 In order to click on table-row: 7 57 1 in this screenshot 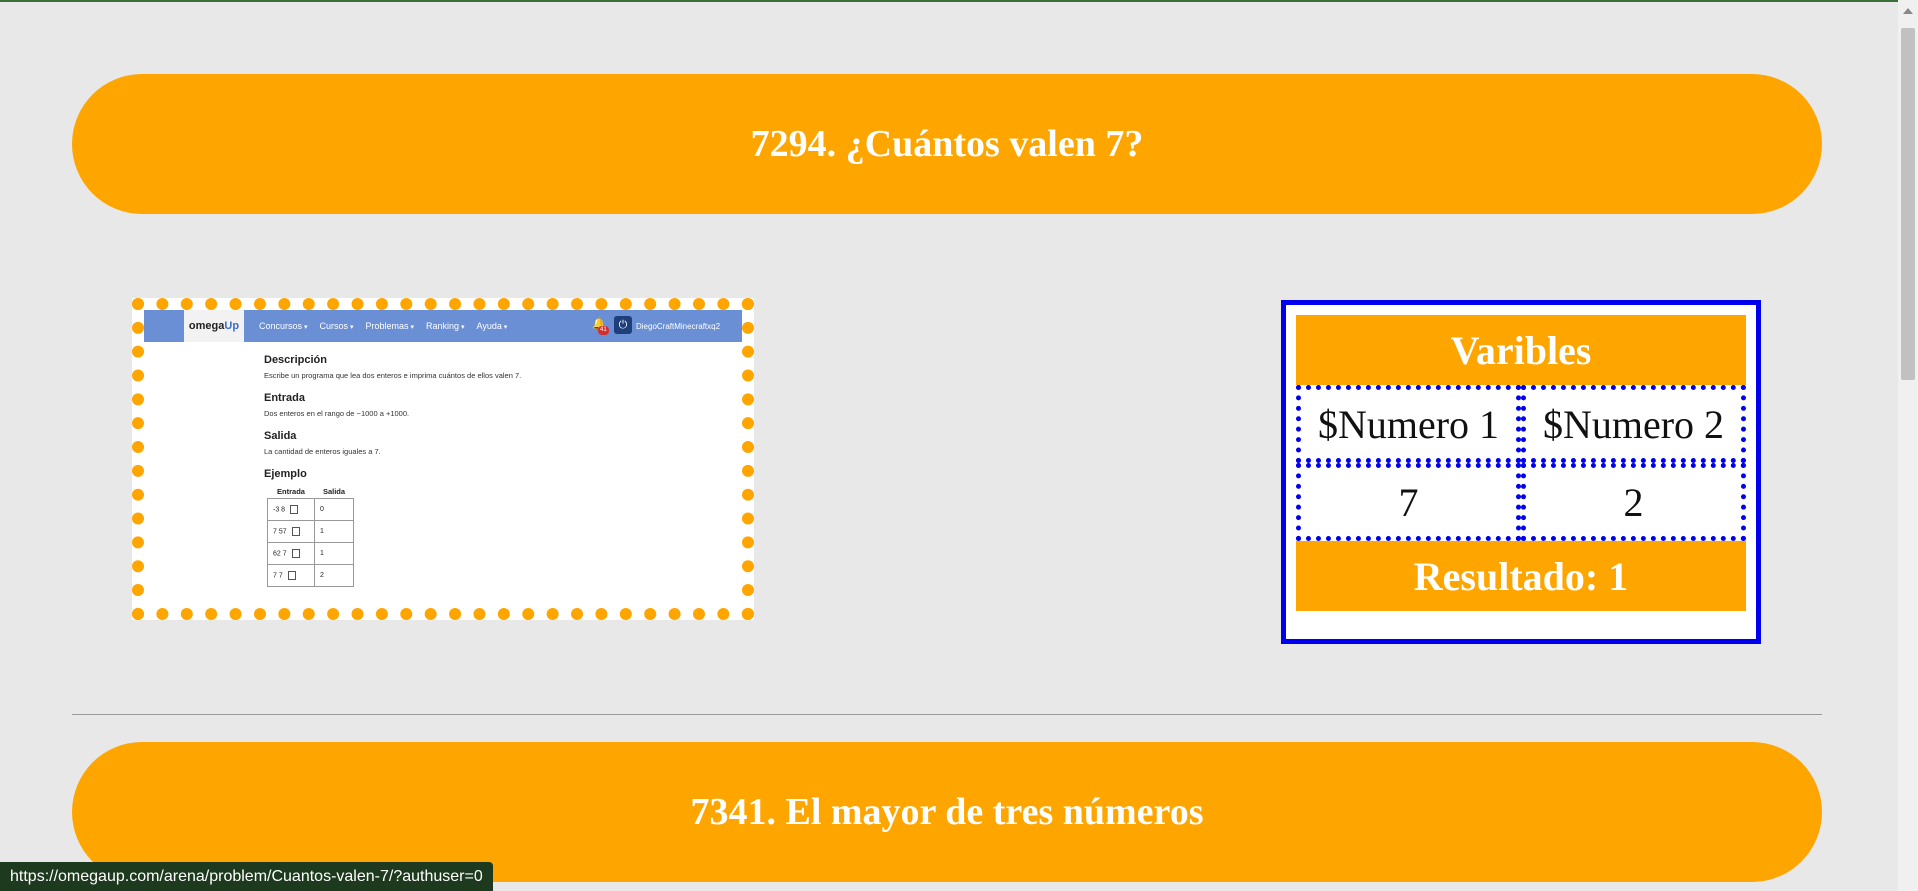, I will do `click(310, 531)`.